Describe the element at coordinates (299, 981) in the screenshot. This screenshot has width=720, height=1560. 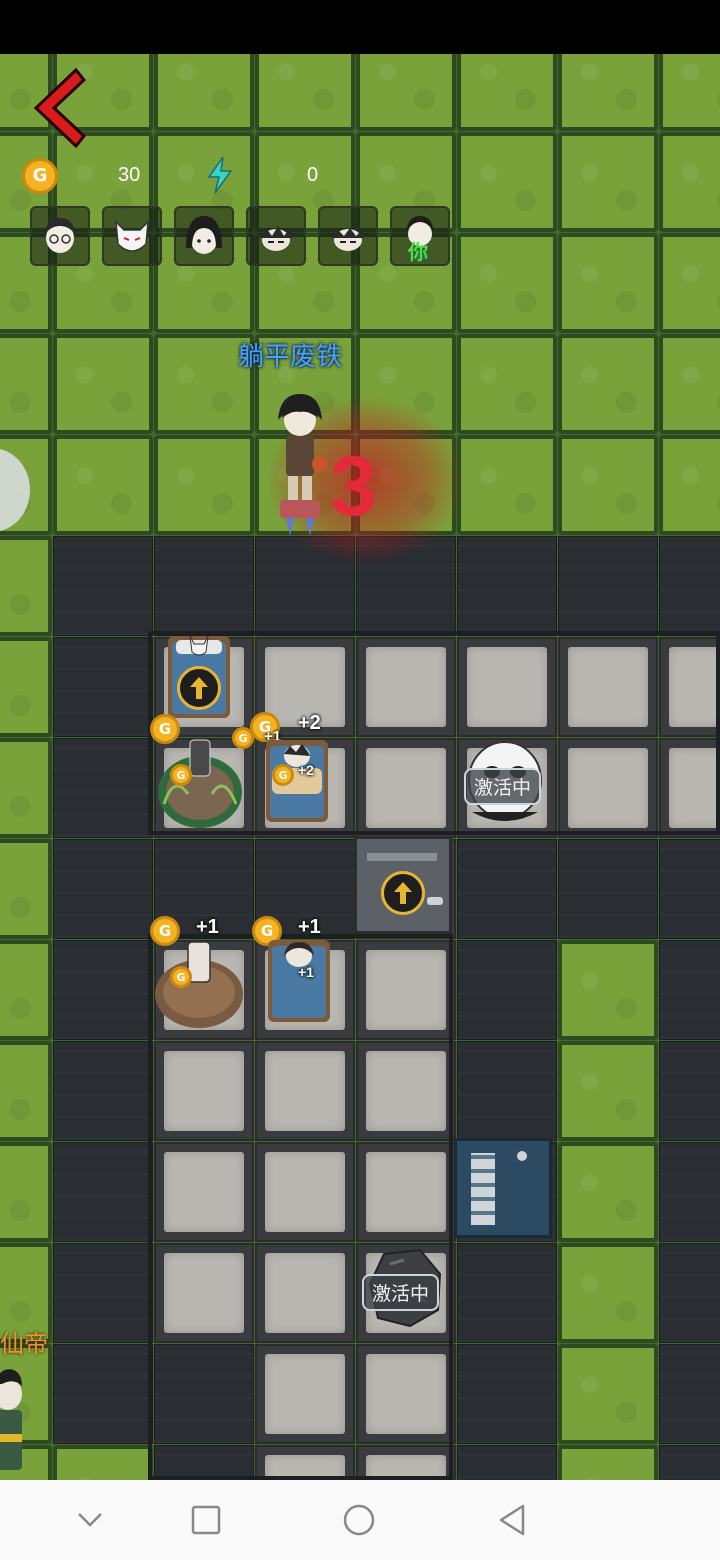
I see `bed-glasses-girl` at that location.